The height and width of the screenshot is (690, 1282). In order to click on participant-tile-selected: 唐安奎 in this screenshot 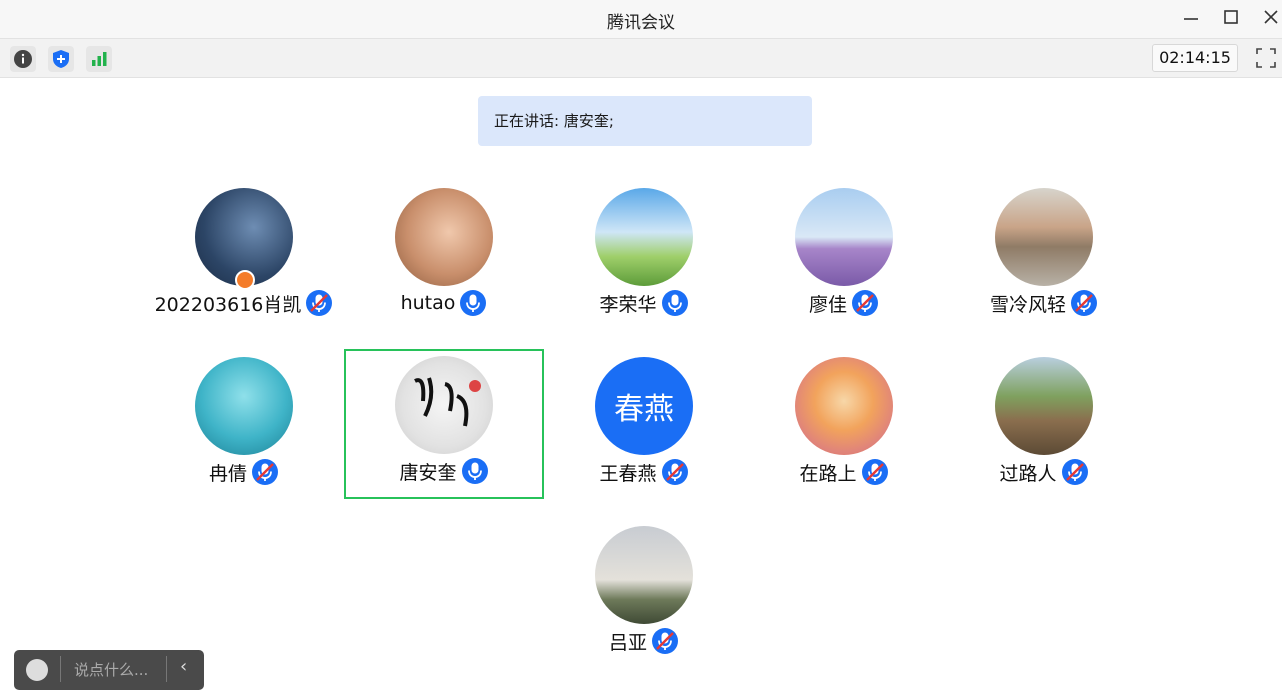, I will do `click(444, 424)`.